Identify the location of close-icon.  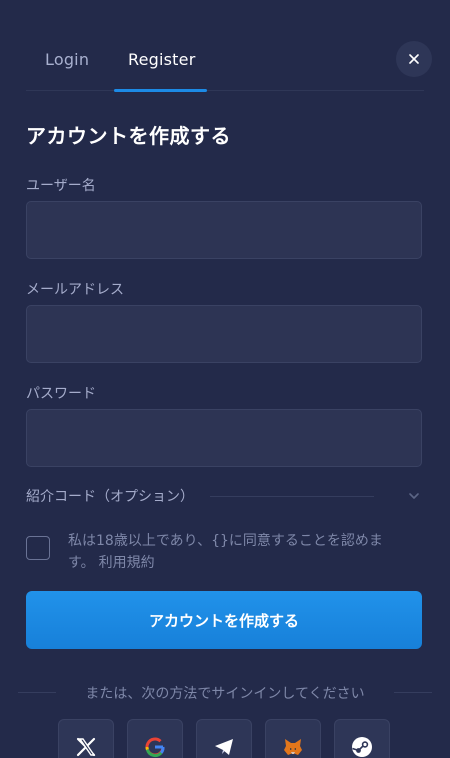
(414, 59).